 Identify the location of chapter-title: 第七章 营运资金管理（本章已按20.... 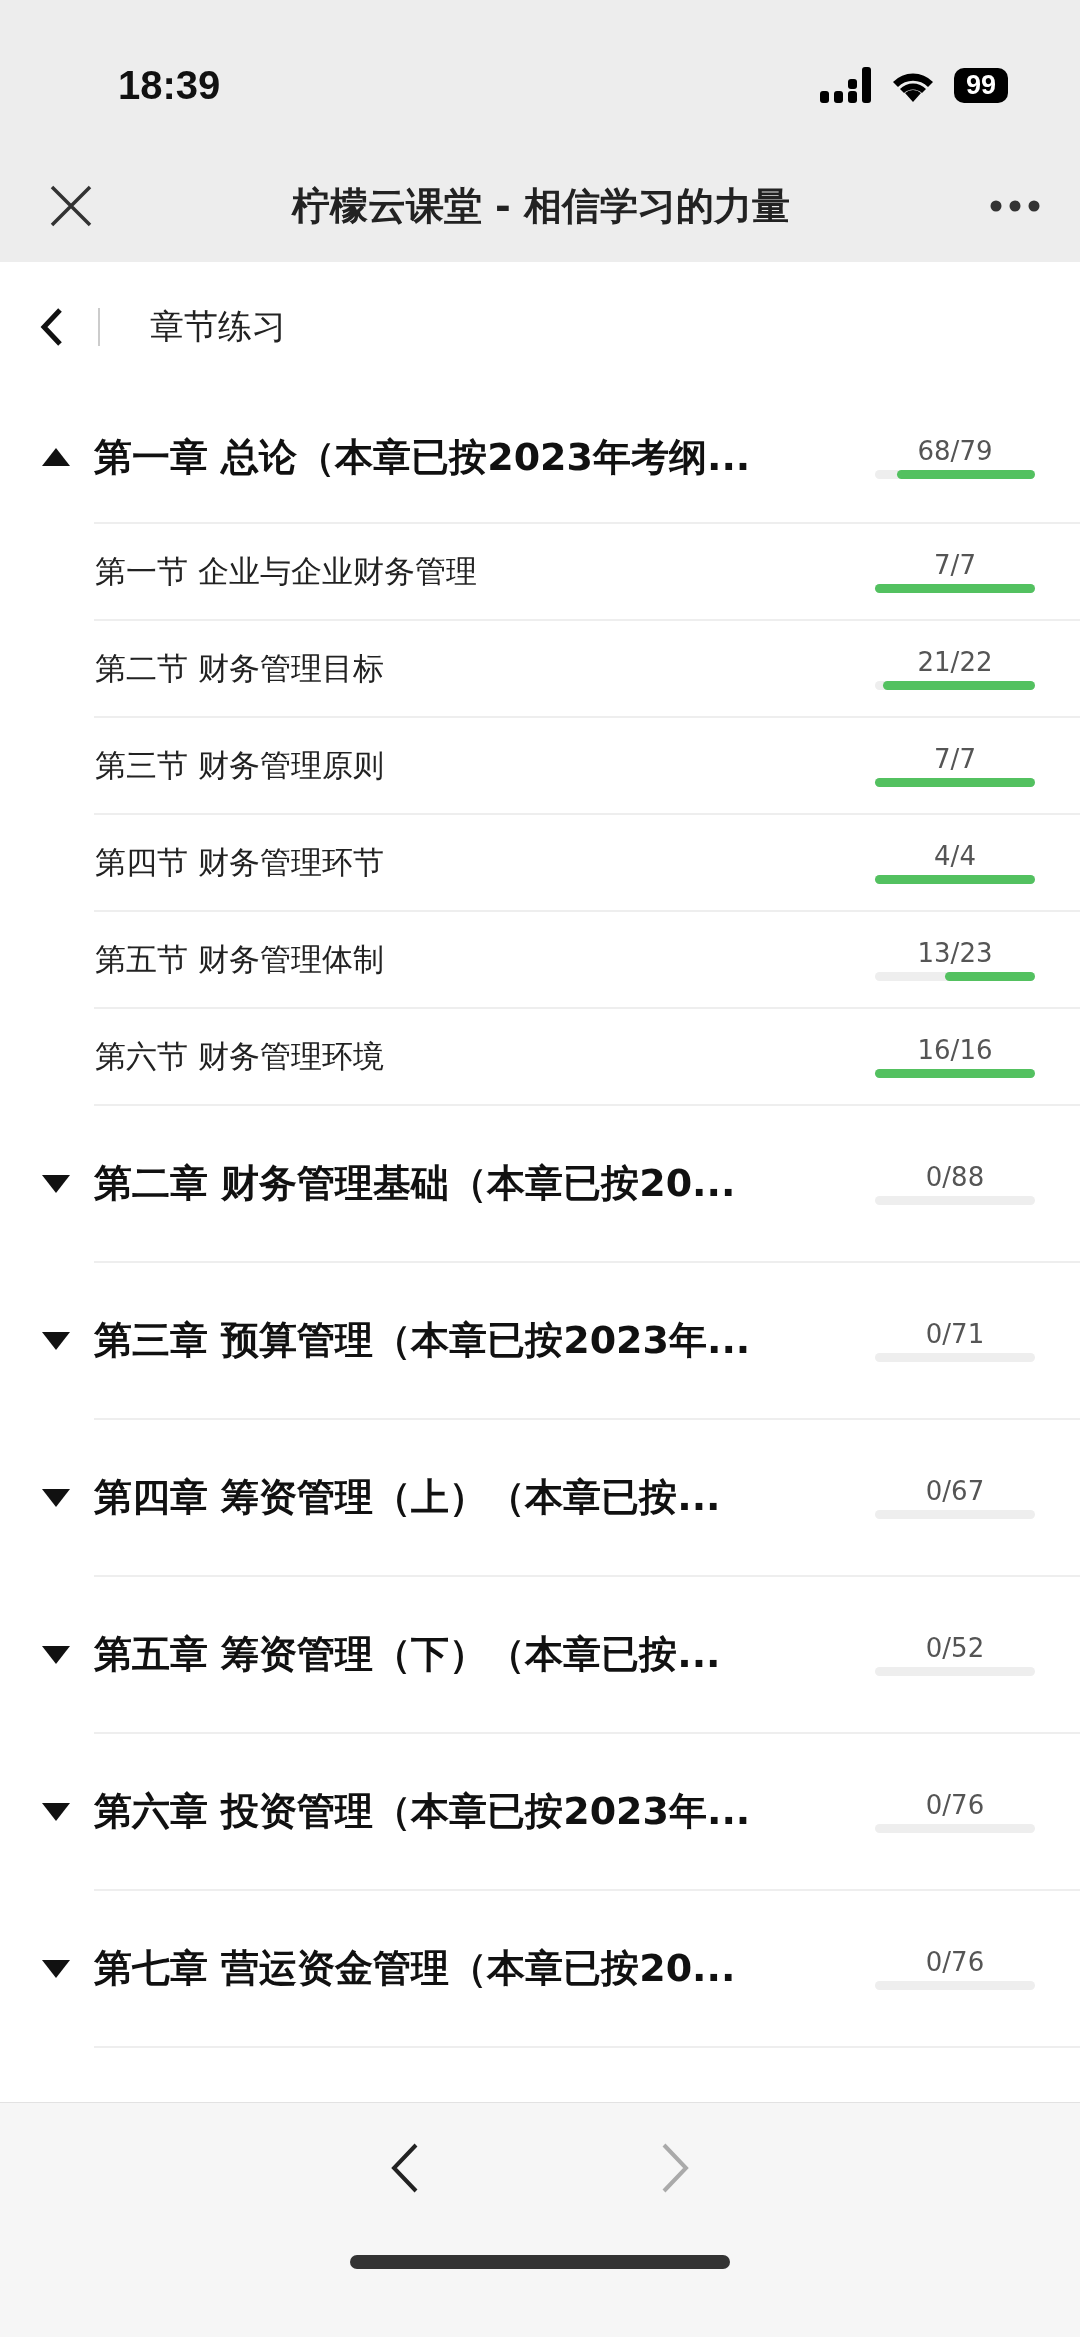
(415, 1968).